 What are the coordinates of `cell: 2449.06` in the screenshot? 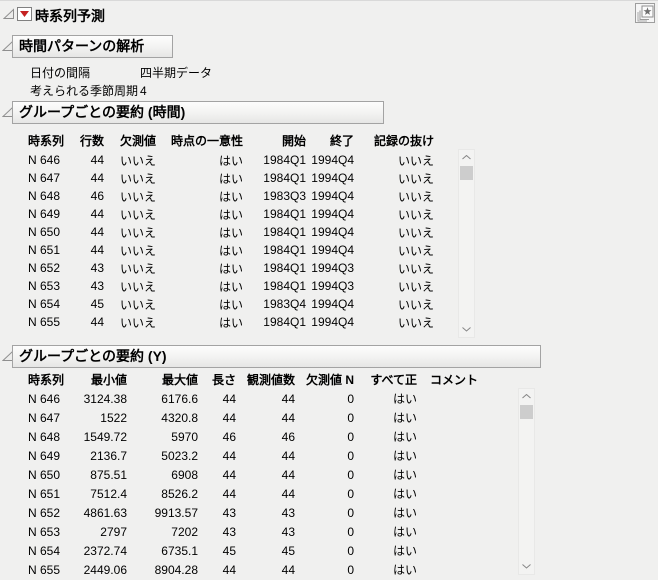 It's located at (105, 569).